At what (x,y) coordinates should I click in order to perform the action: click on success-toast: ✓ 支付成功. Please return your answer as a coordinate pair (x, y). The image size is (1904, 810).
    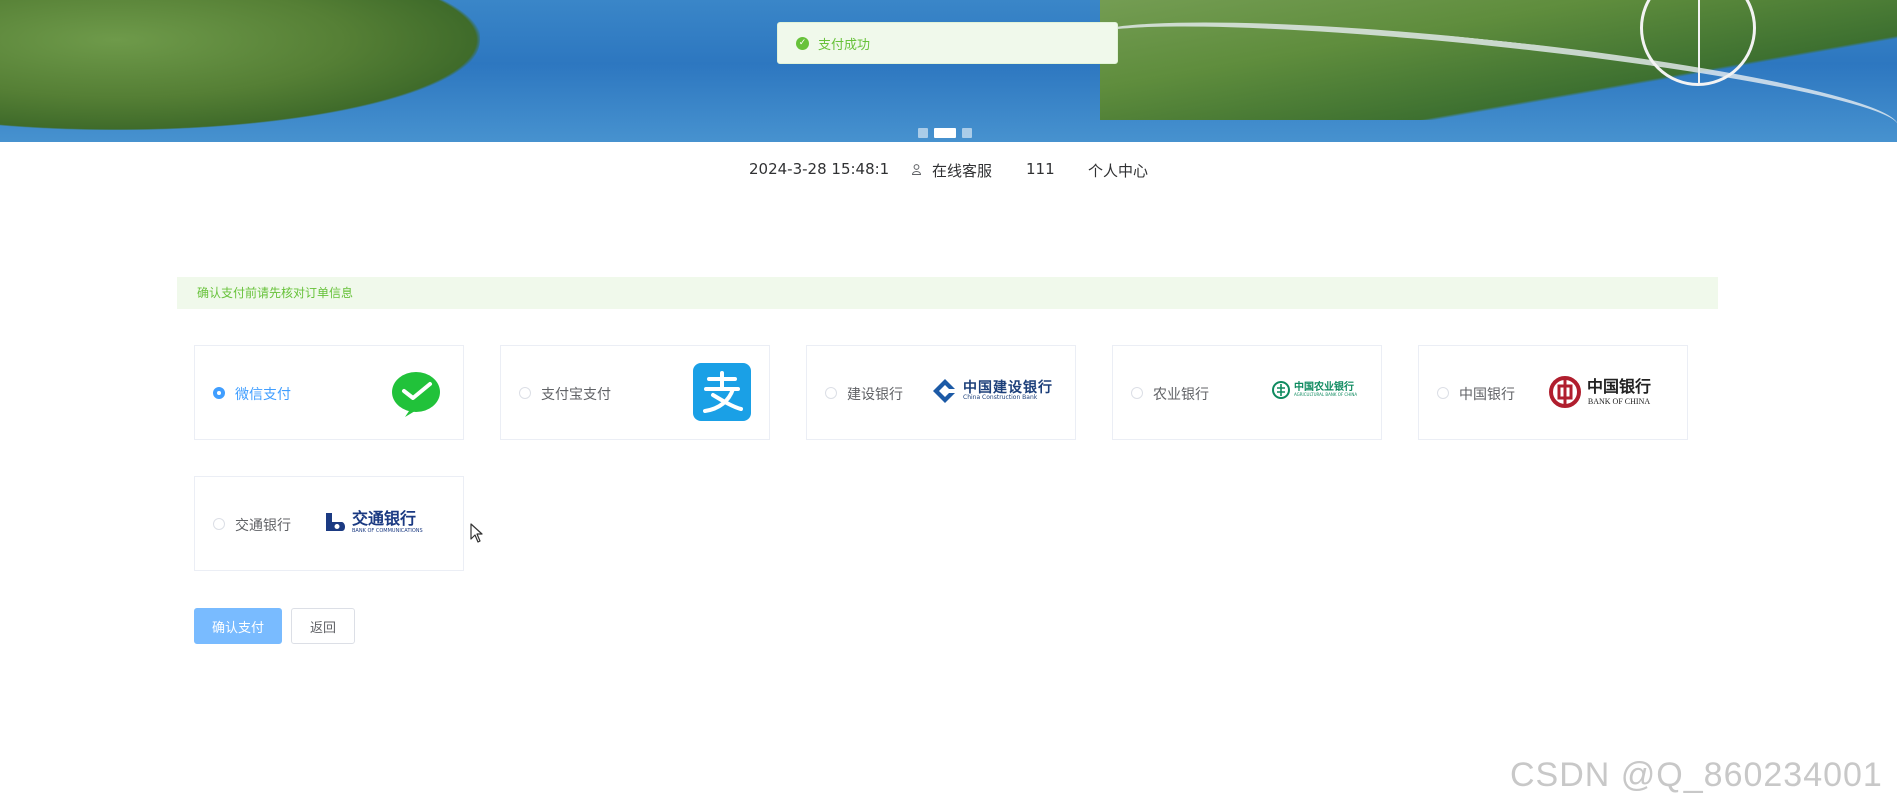
    Looking at the image, I should click on (947, 43).